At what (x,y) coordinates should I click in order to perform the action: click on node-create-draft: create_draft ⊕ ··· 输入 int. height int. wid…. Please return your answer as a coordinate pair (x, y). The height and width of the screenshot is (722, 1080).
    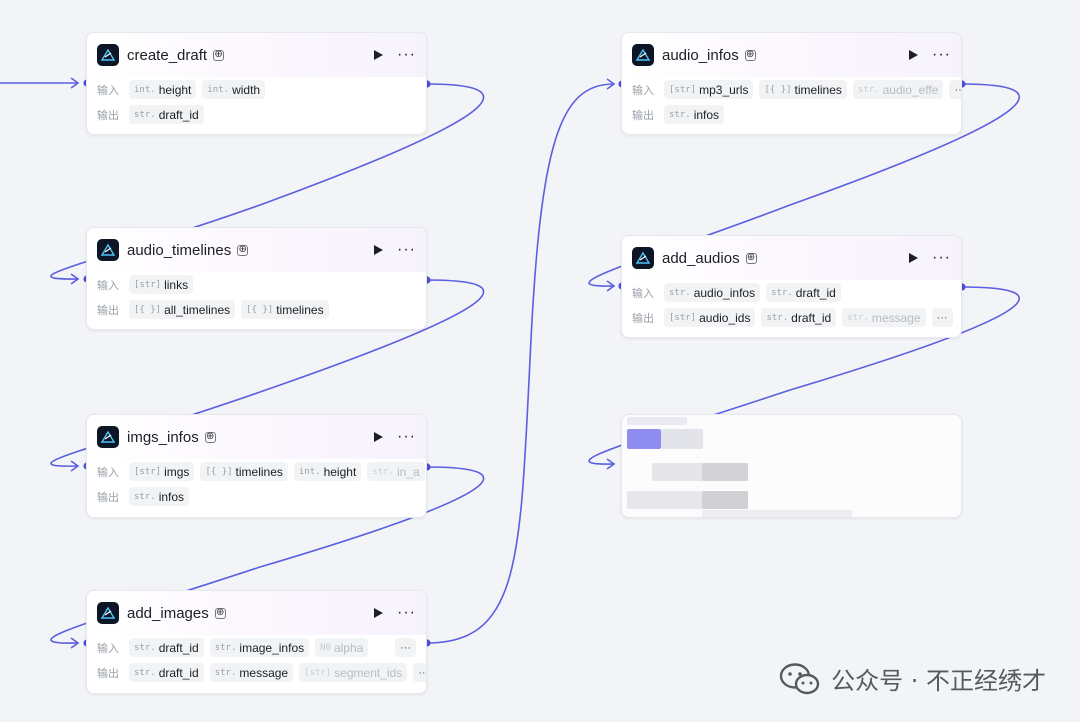
    Looking at the image, I should click on (256, 83).